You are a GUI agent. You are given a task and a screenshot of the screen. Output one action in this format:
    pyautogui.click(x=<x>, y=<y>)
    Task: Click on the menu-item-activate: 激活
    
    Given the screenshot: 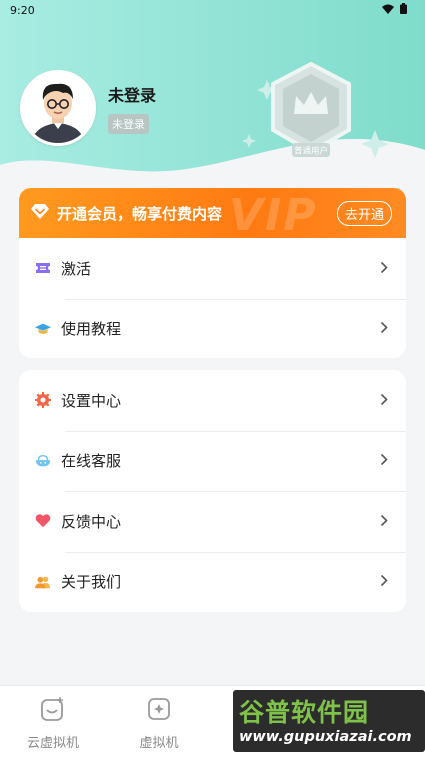 What is the action you would take?
    pyautogui.click(x=212, y=268)
    